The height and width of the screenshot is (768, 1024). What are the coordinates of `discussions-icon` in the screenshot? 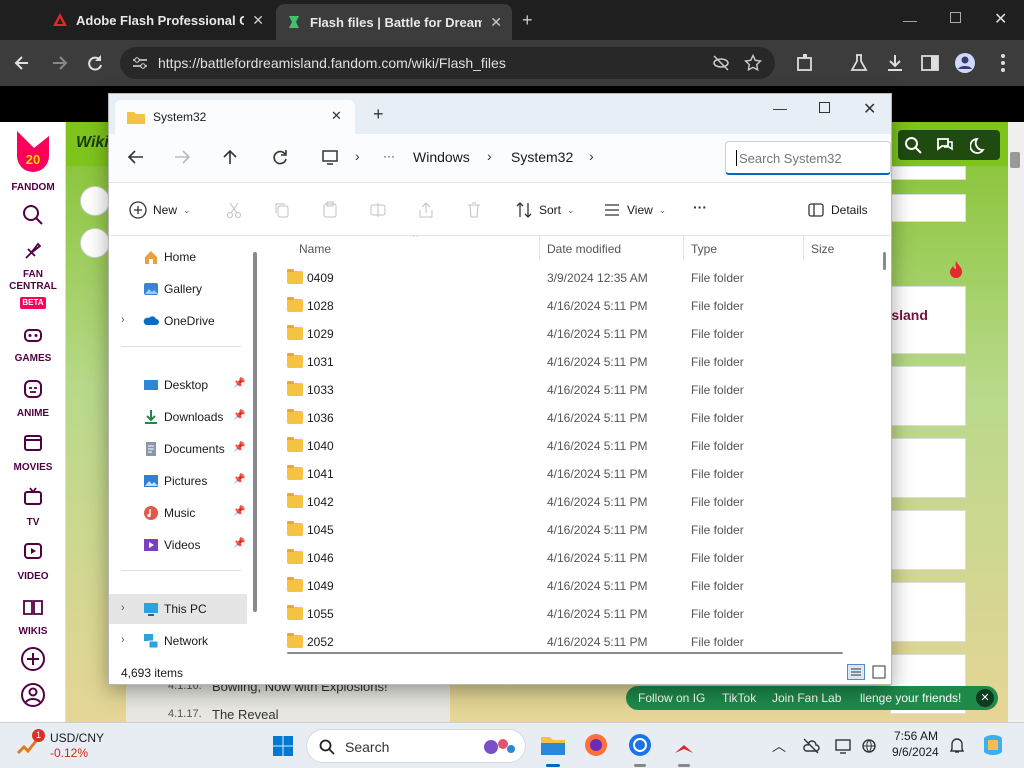 It's located at (945, 145).